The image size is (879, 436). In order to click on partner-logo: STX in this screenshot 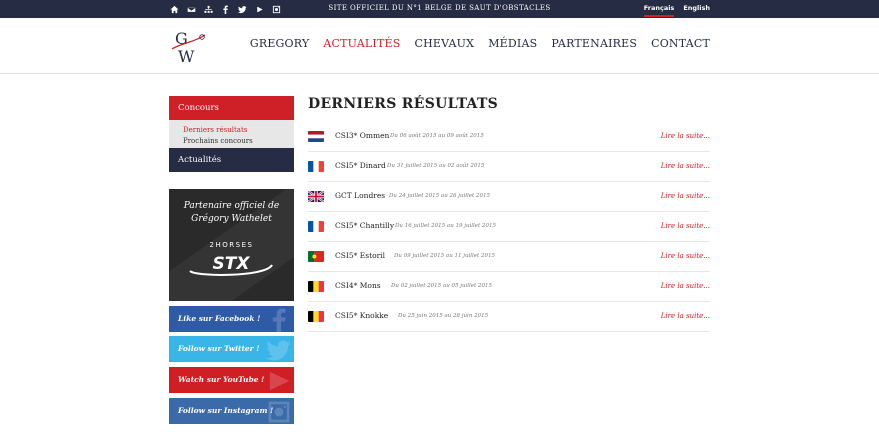, I will do `click(231, 265)`.